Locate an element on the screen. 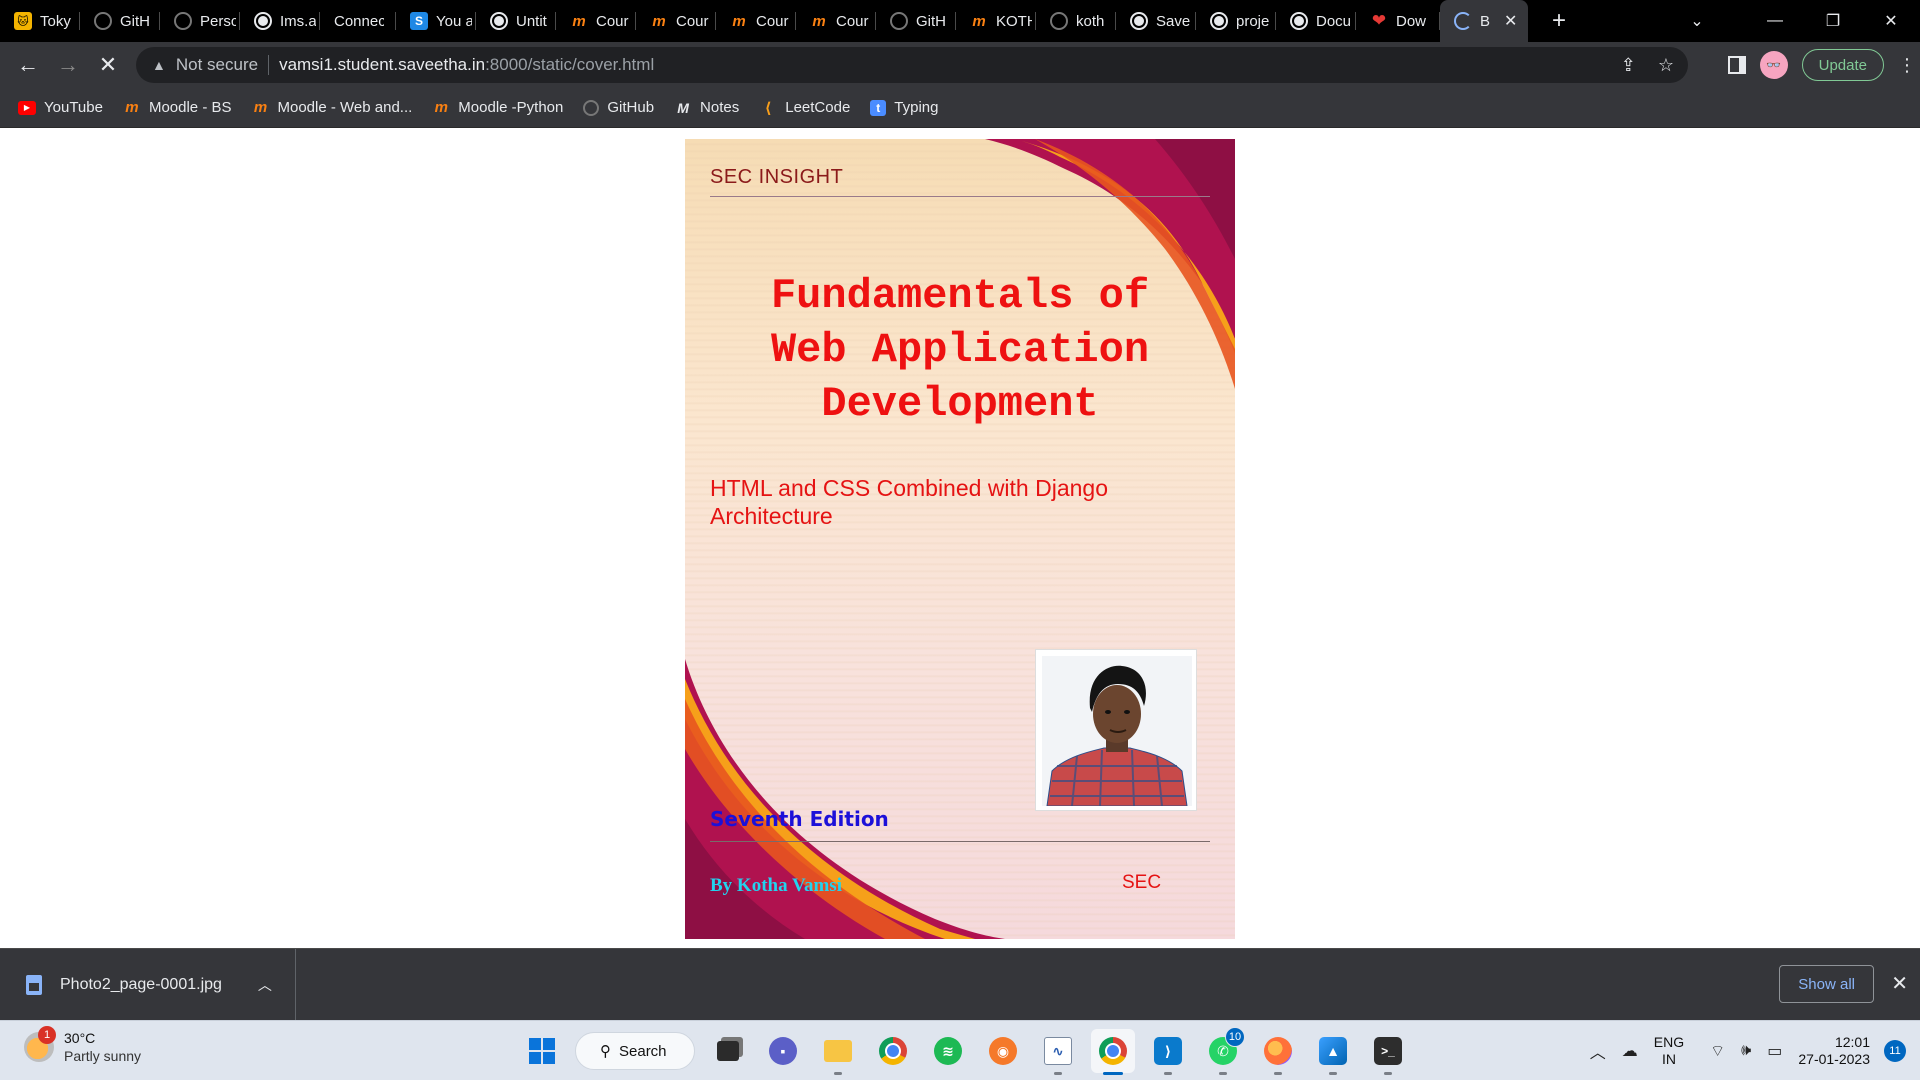  teams-chat-button: ▪ is located at coordinates (783, 1051).